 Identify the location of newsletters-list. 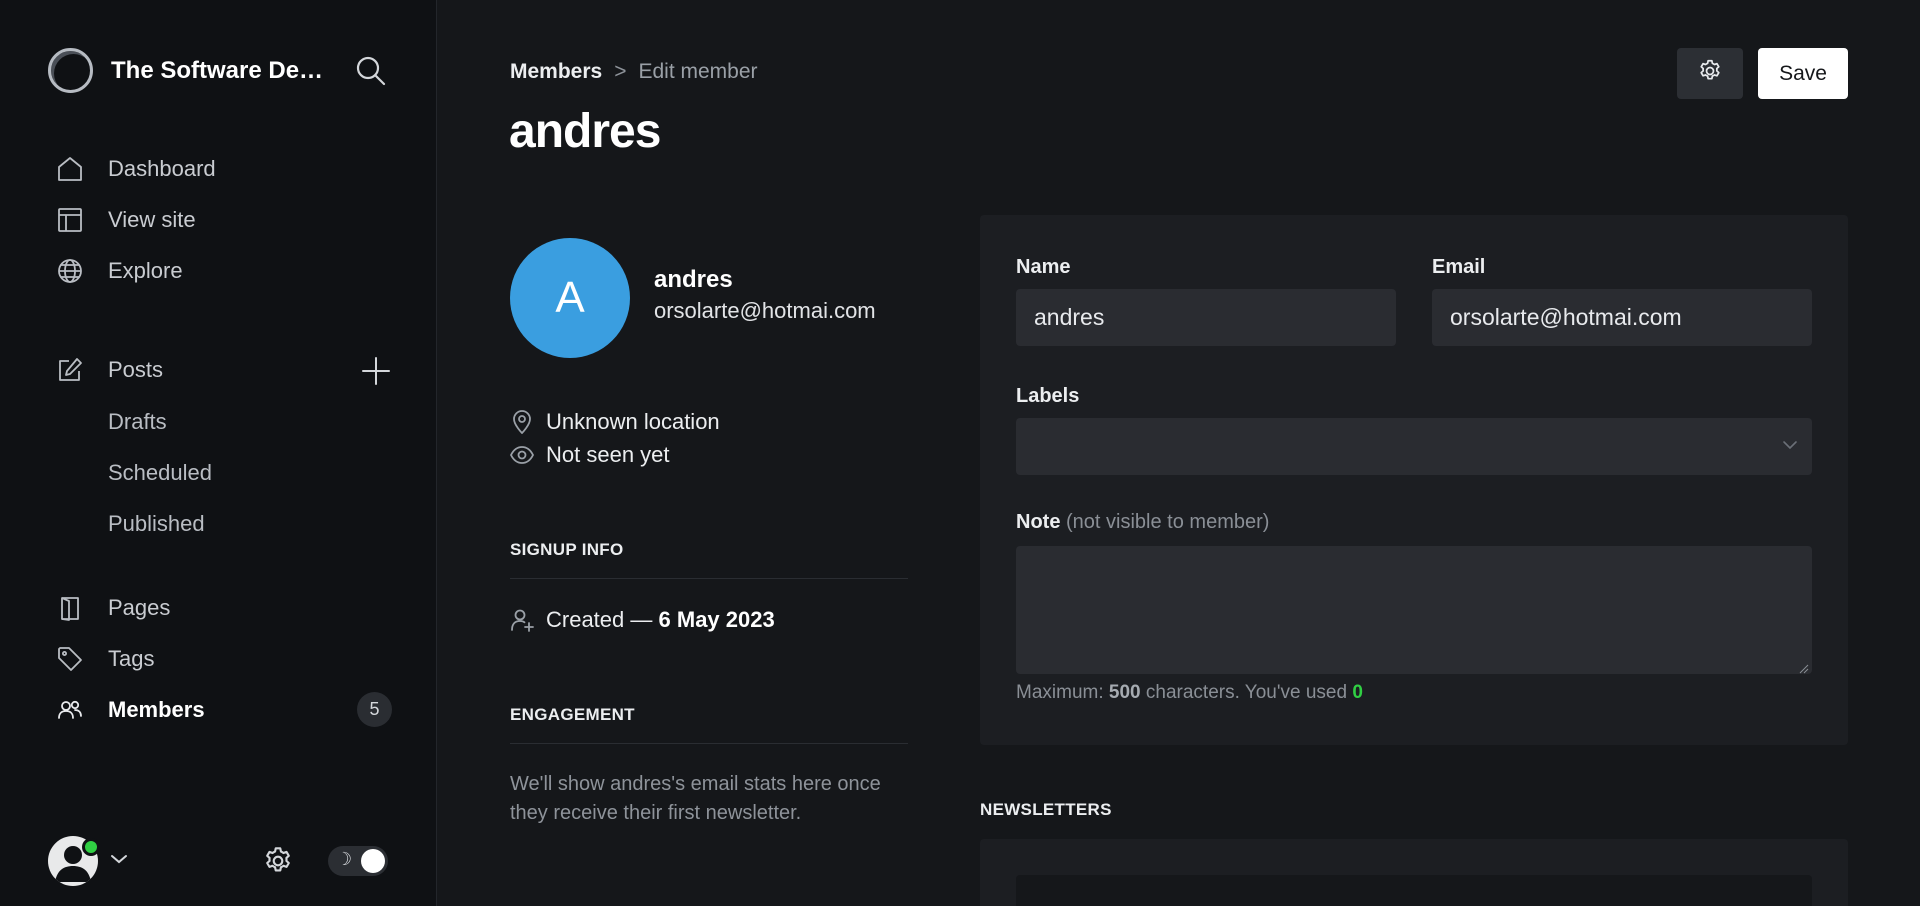
(1414, 890).